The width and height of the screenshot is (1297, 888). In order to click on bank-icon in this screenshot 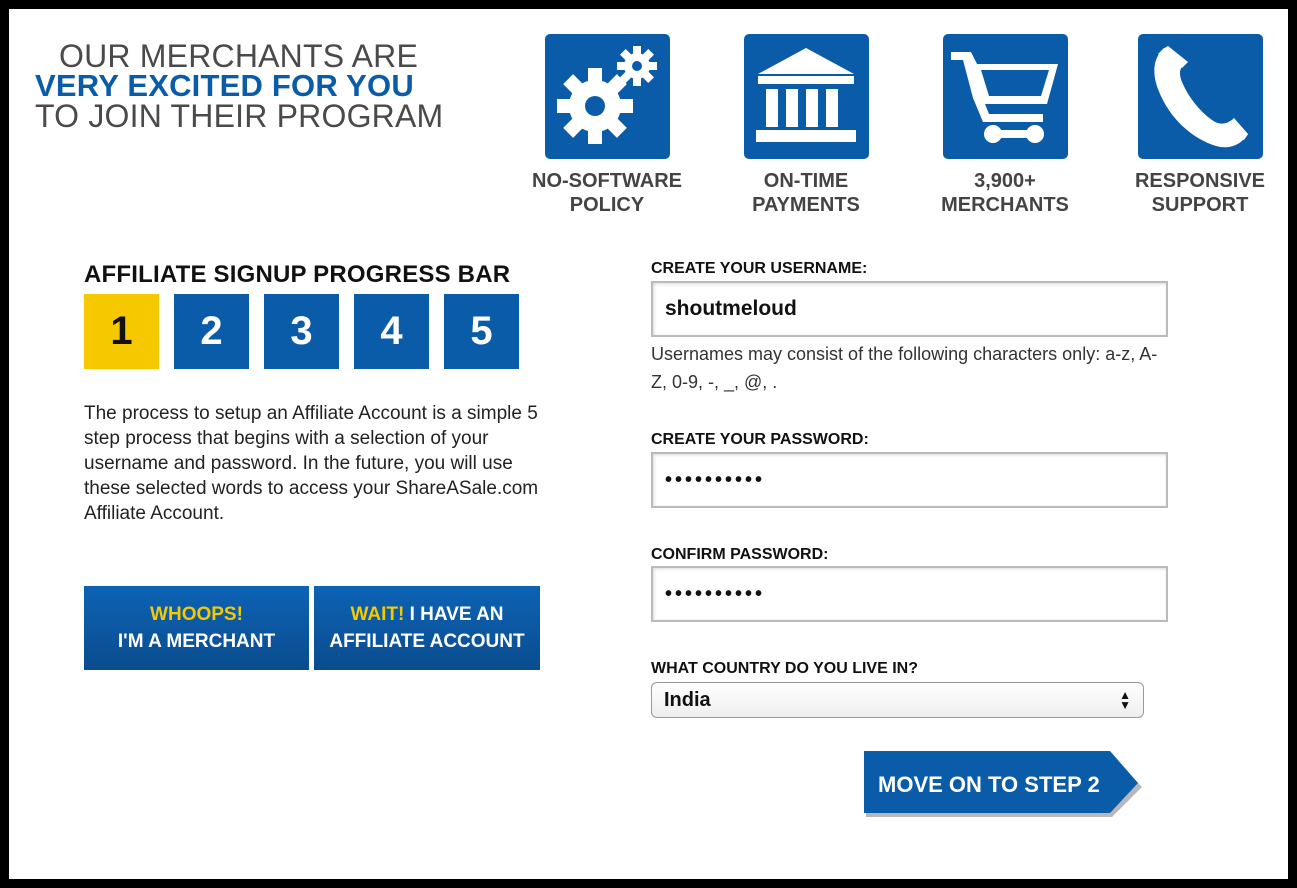, I will do `click(806, 96)`.